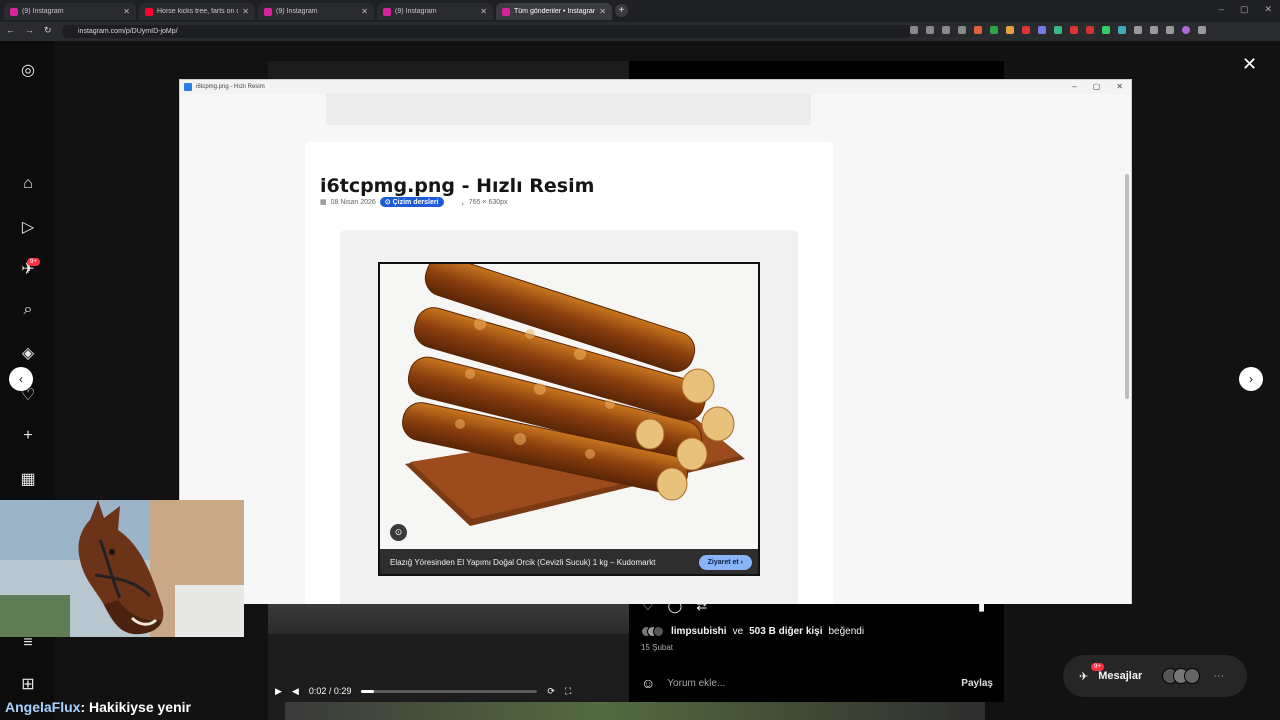  Describe the element at coordinates (846, 631) in the screenshot. I see `likes-verb: beğendi` at that location.